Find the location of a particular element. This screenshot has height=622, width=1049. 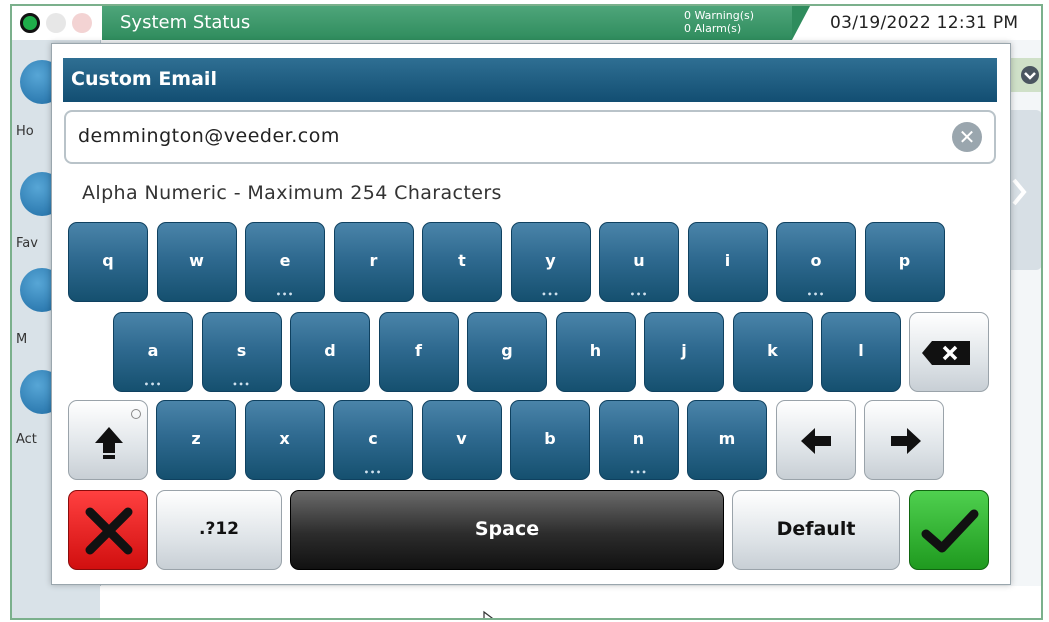

sidebar-item-favorites: Fav is located at coordinates (27, 243).